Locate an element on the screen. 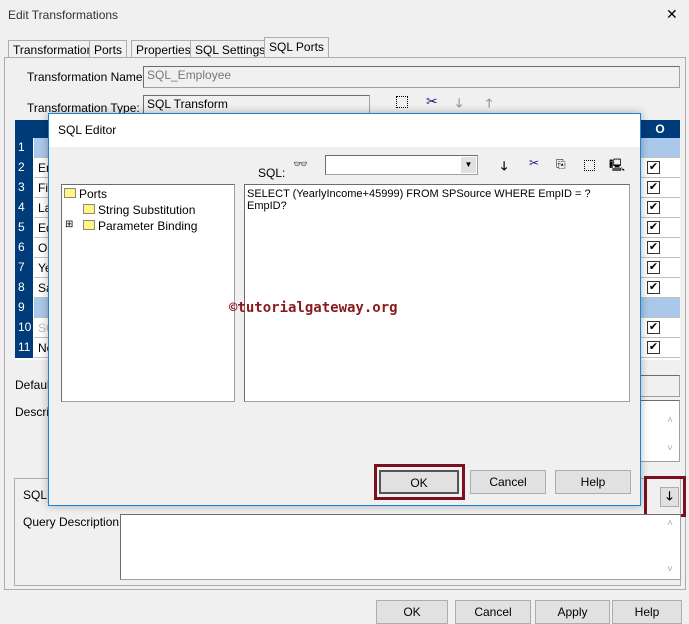  row-number: 2 is located at coordinates (24, 168).